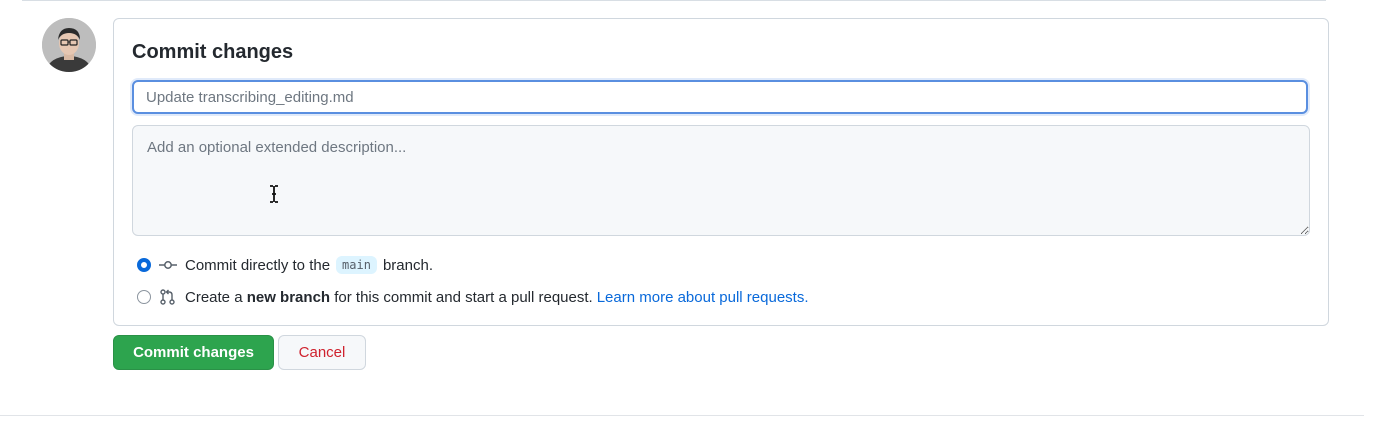 This screenshot has height=430, width=1384. What do you see at coordinates (288, 297) in the screenshot?
I see `option-new-branch-bold: new branch` at bounding box center [288, 297].